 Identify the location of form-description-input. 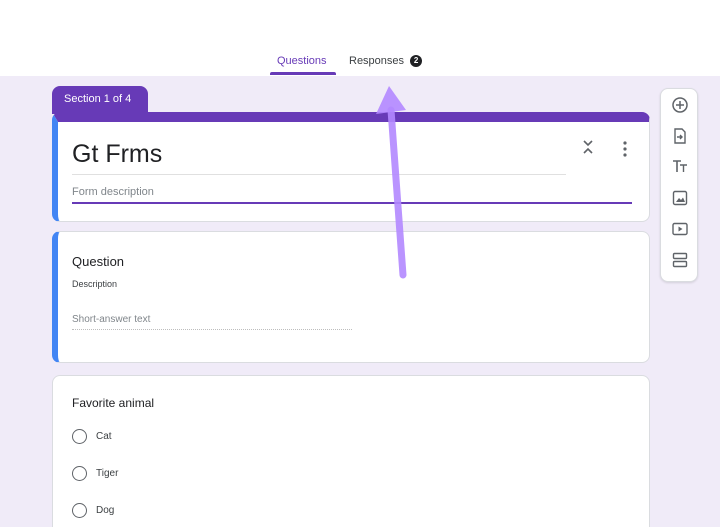
(352, 193).